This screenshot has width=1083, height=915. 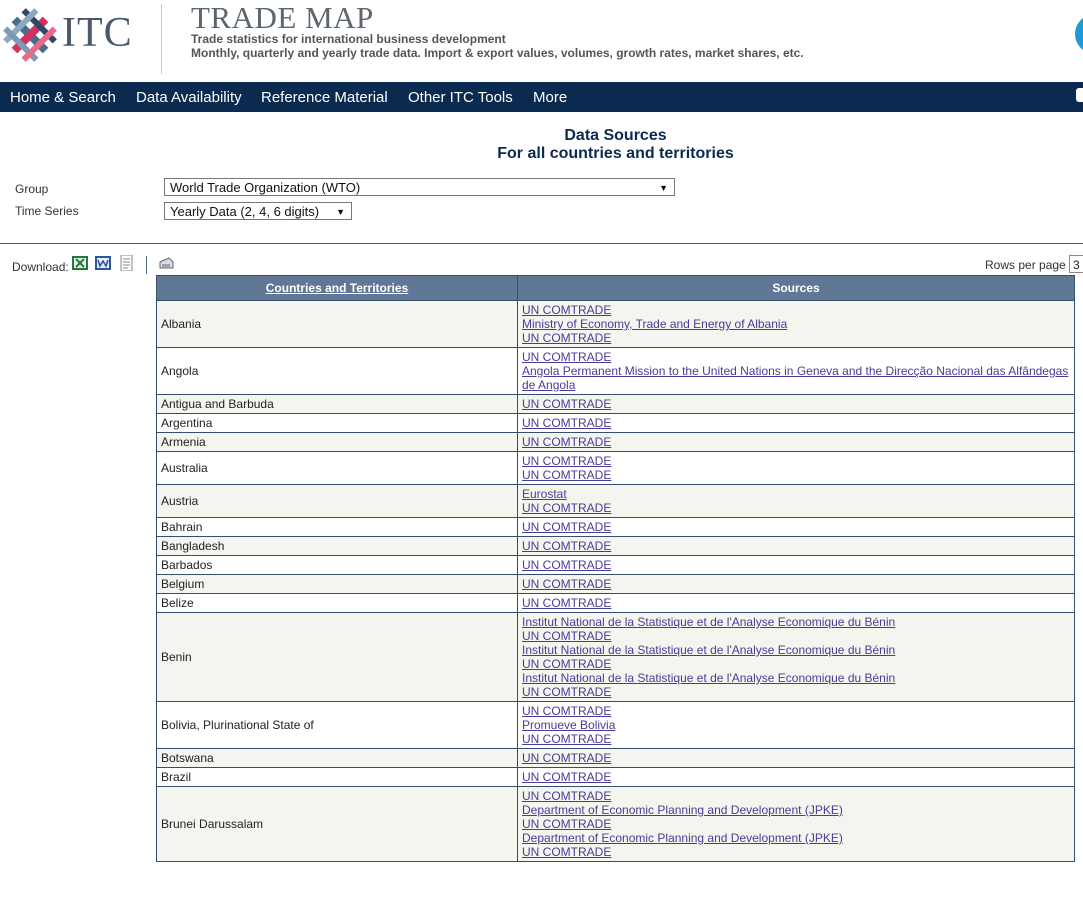 What do you see at coordinates (337, 584) in the screenshot?
I see `country-cell: Belgium` at bounding box center [337, 584].